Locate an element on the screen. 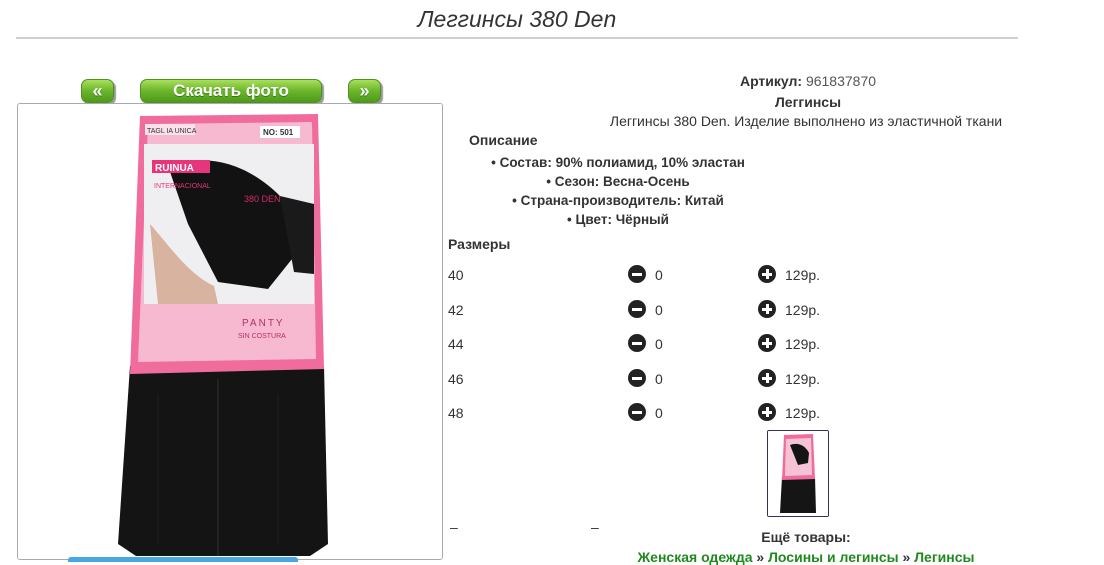 The width and height of the screenshot is (1104, 565). article-label: Артикул: is located at coordinates (771, 81).